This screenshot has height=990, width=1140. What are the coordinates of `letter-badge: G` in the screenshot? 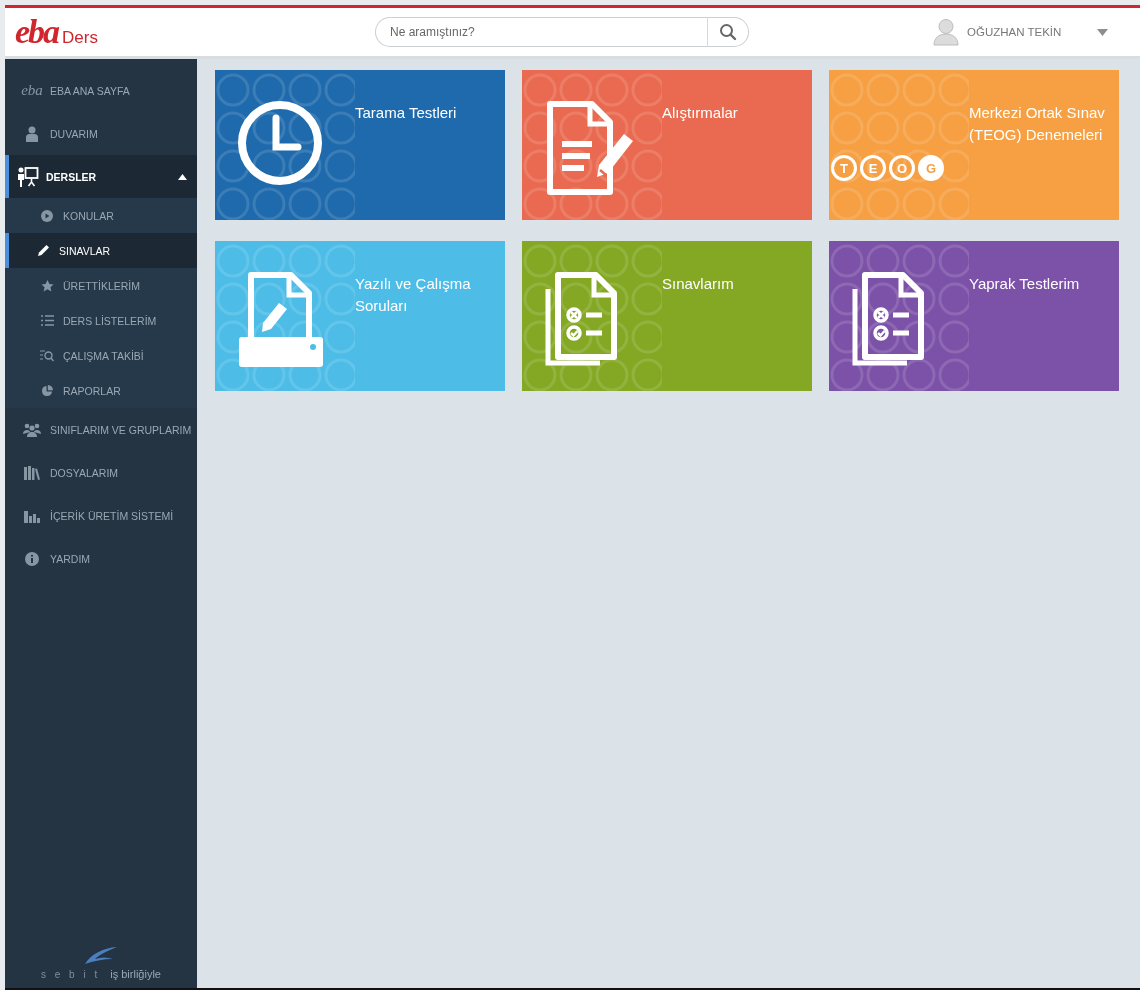 It's located at (931, 168).